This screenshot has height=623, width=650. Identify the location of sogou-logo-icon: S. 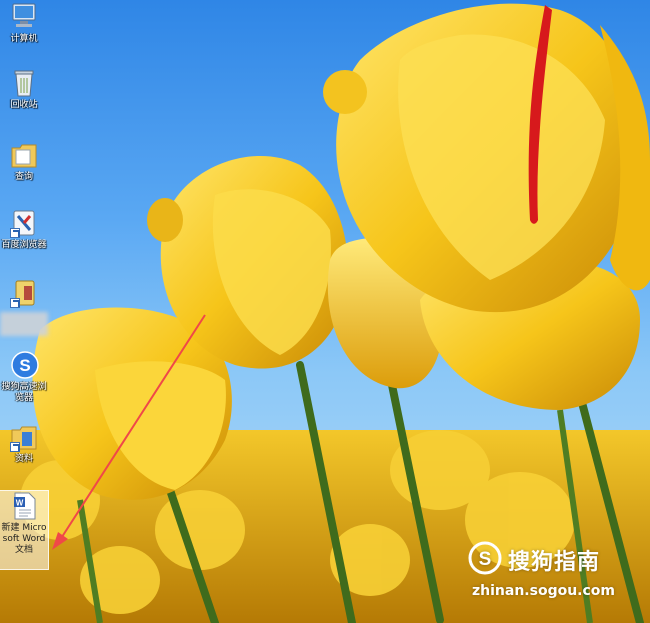
(485, 558).